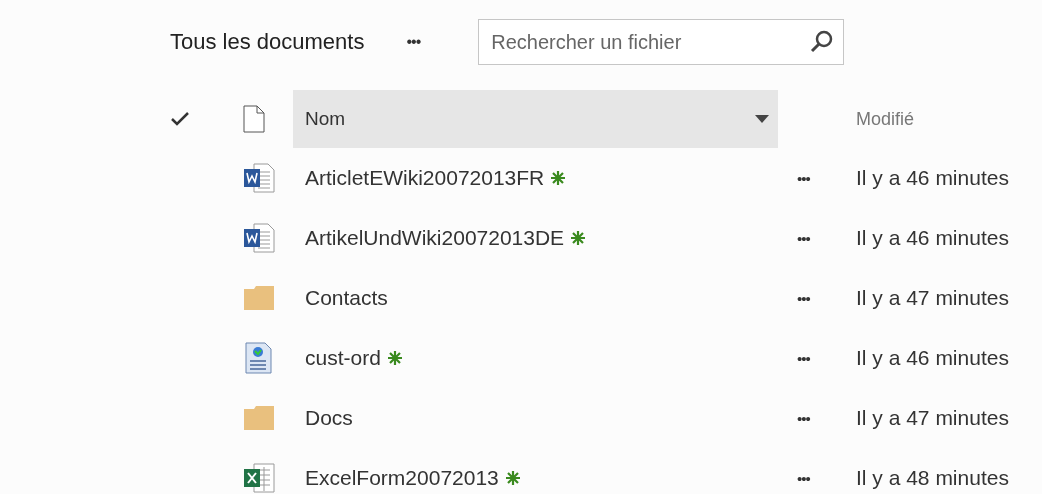  What do you see at coordinates (346, 298) in the screenshot?
I see `file-name-link: Contacts` at bounding box center [346, 298].